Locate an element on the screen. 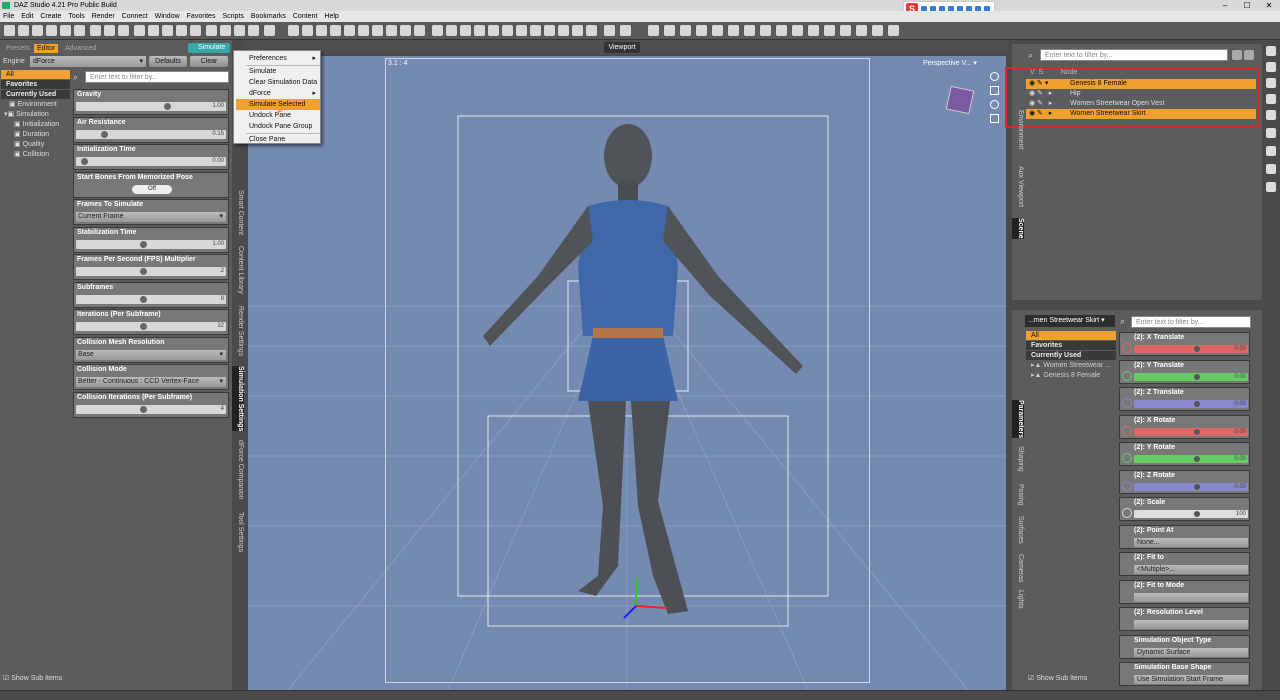  tab-presets: Presets is located at coordinates (18, 48).